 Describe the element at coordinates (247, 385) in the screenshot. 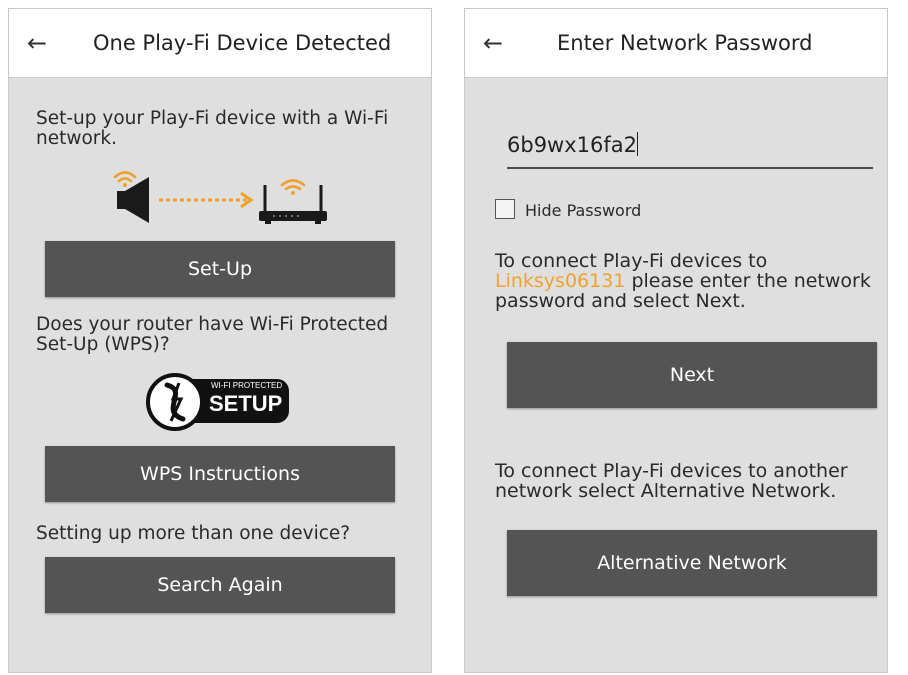

I see `wps-logo-top-text: WI-FI PROTECTED` at that location.